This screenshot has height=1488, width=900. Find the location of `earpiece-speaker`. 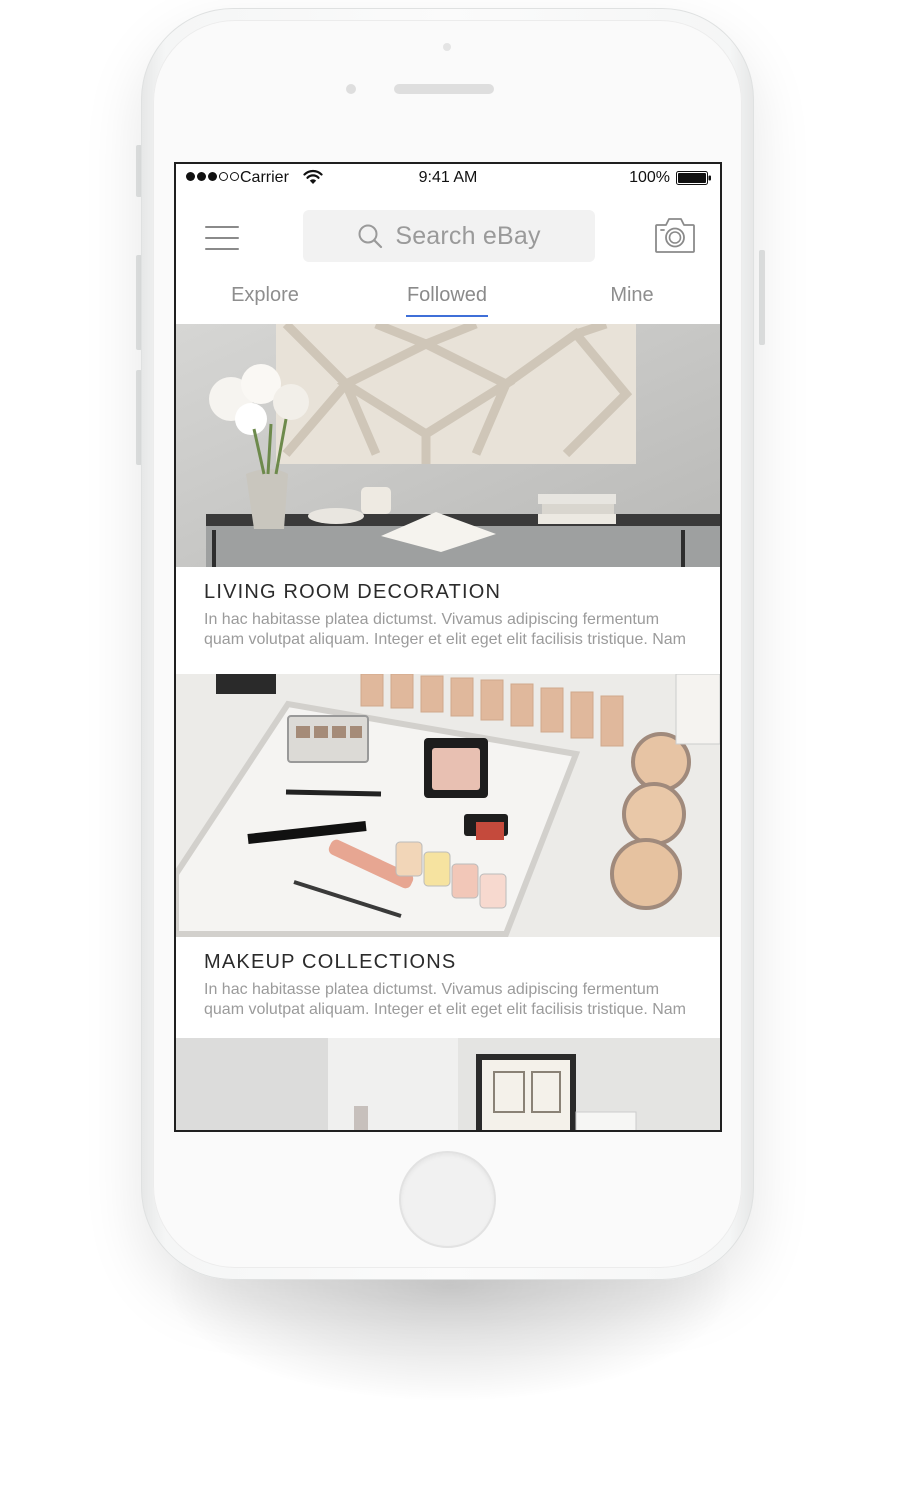

earpiece-speaker is located at coordinates (444, 89).